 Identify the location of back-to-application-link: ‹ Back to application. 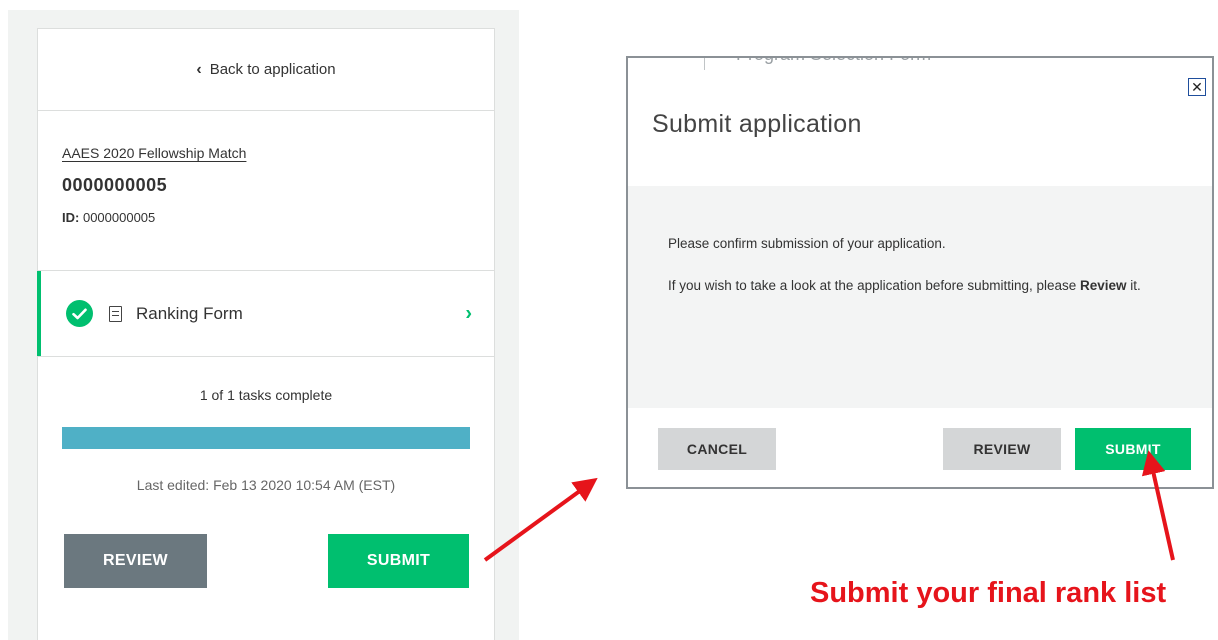
(266, 70).